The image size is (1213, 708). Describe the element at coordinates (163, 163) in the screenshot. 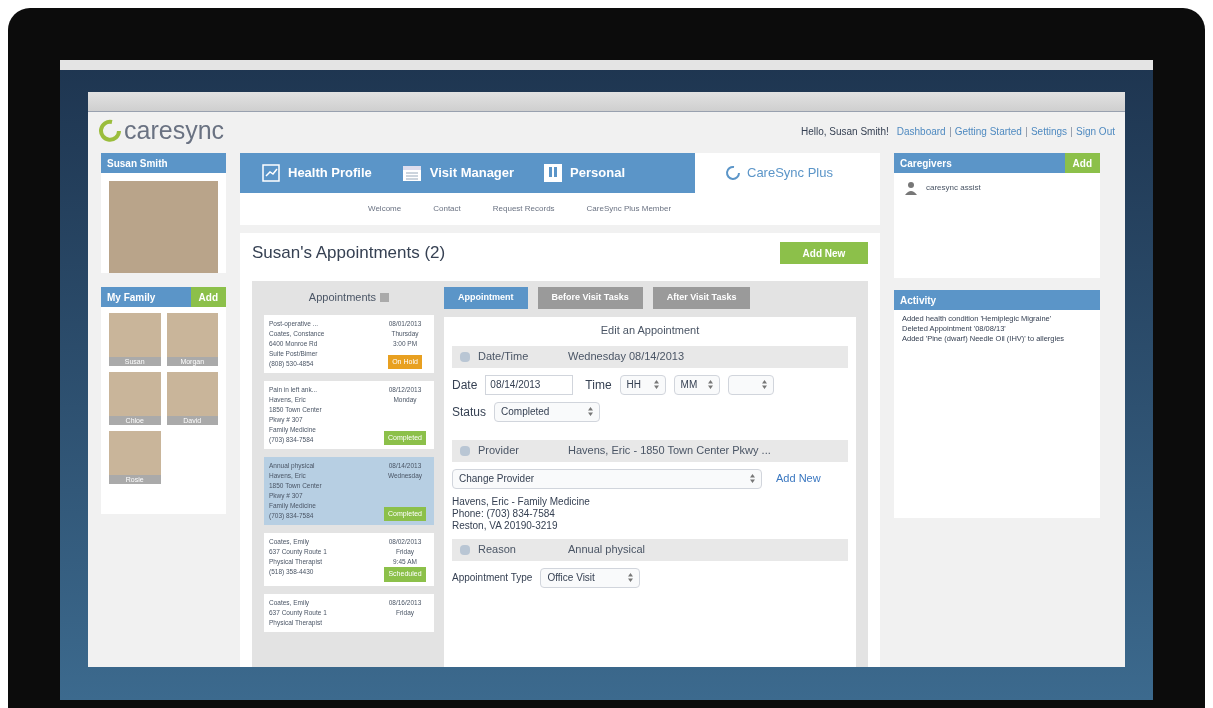

I see `profile-title: Susan Smith` at that location.